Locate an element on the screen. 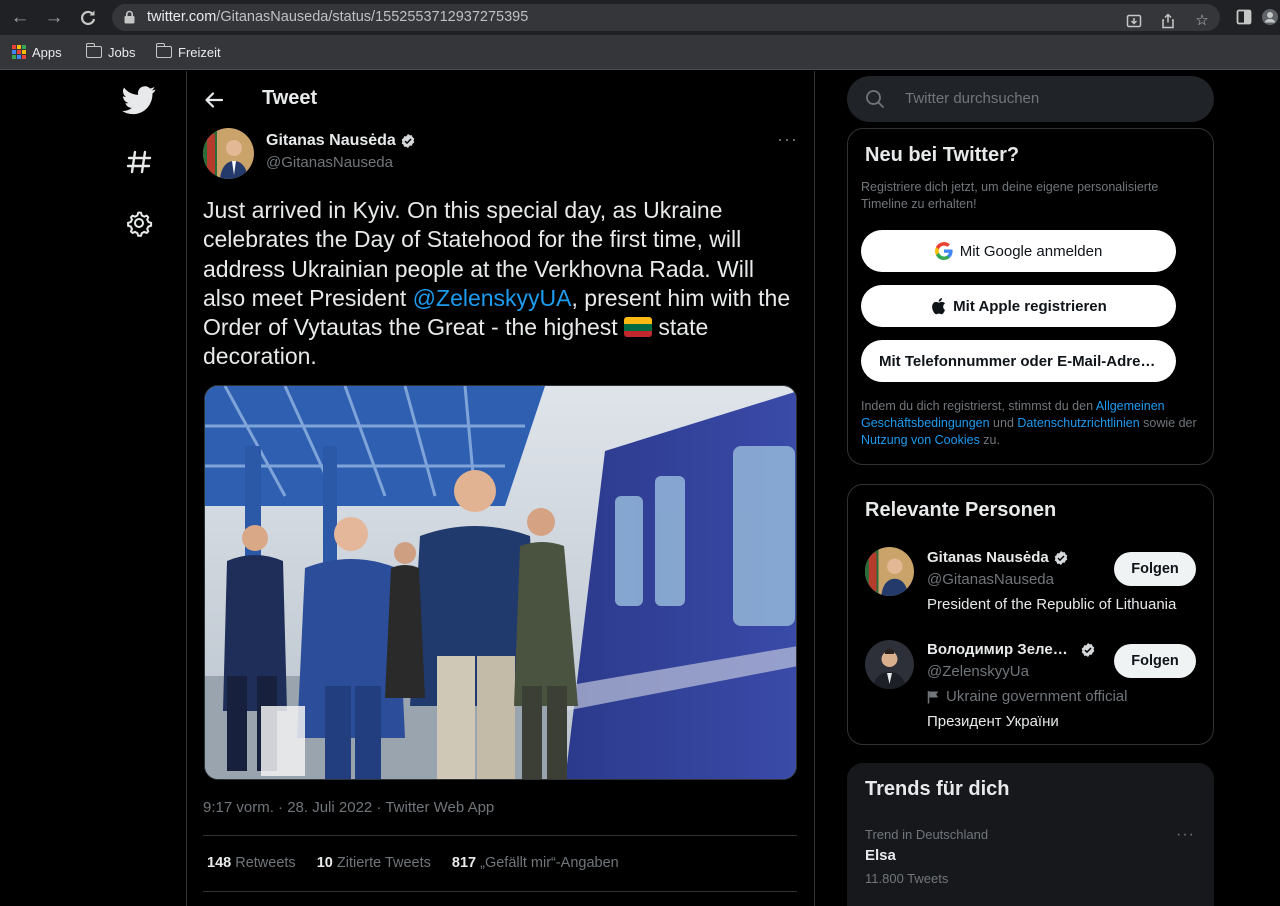 Image resolution: width=1280 pixels, height=906 pixels. google-icon is located at coordinates (943, 251).